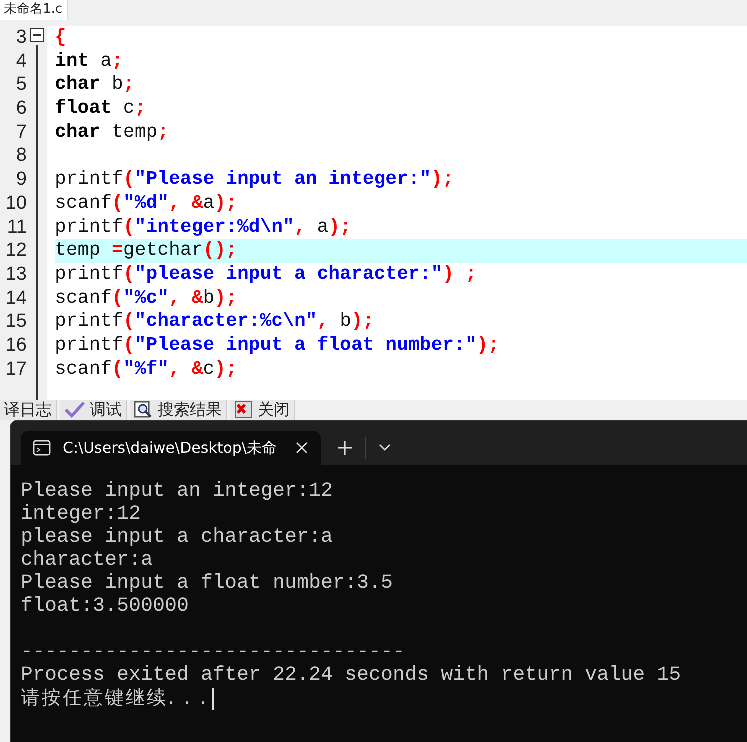  What do you see at coordinates (21, 109) in the screenshot?
I see `line-number: 6` at bounding box center [21, 109].